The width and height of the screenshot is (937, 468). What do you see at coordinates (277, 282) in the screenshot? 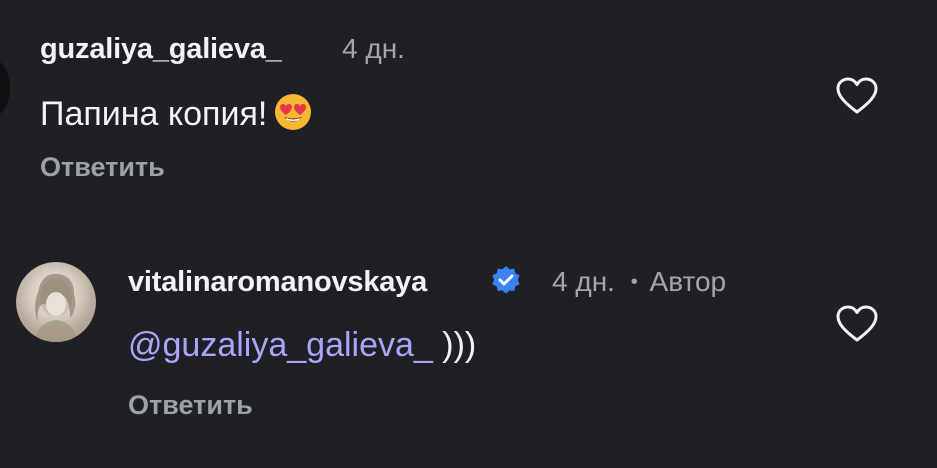
I see `comment-username: vitalinaromanovskaya` at bounding box center [277, 282].